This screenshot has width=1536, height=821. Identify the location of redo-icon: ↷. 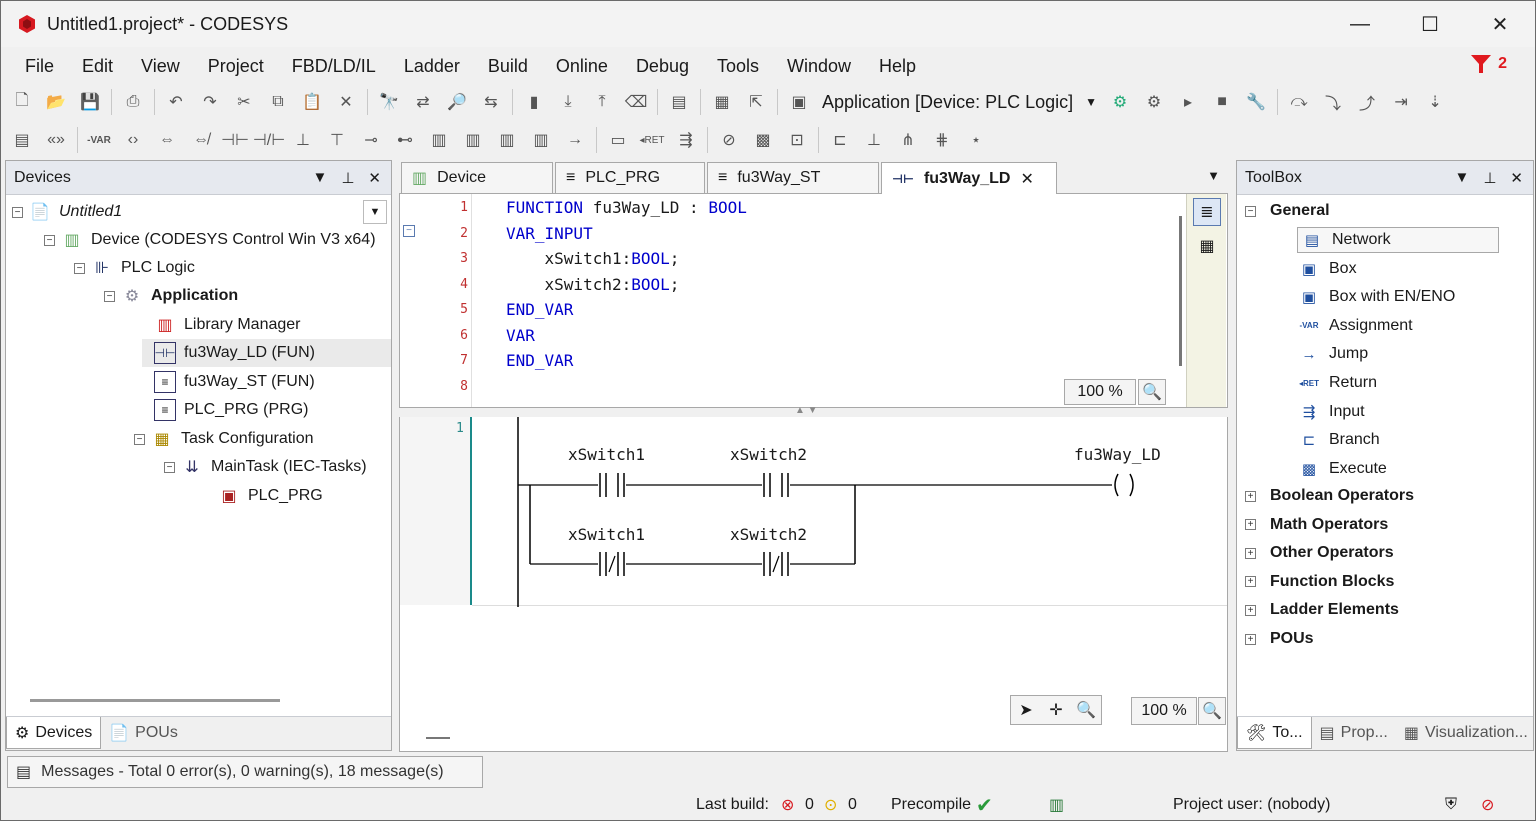
(210, 102).